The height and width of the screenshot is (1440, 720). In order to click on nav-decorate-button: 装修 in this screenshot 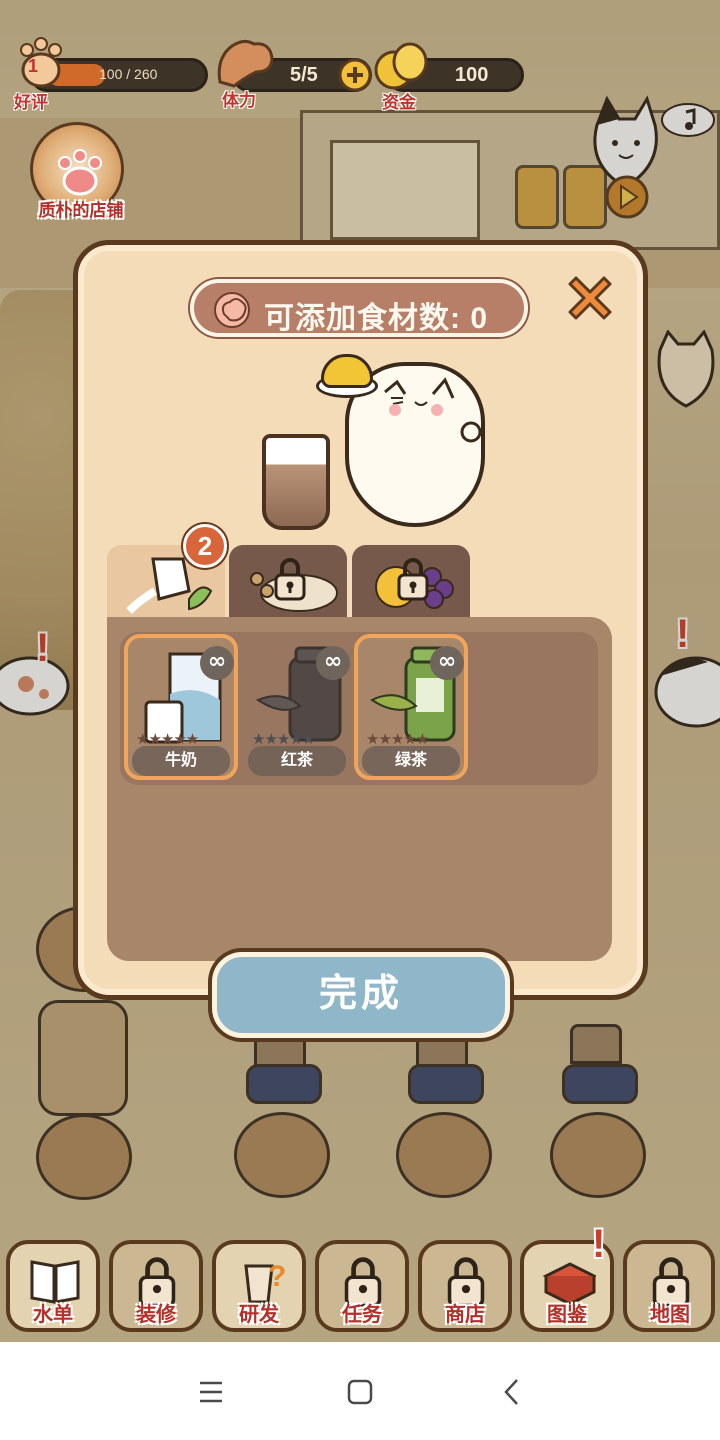, I will do `click(156, 1286)`.